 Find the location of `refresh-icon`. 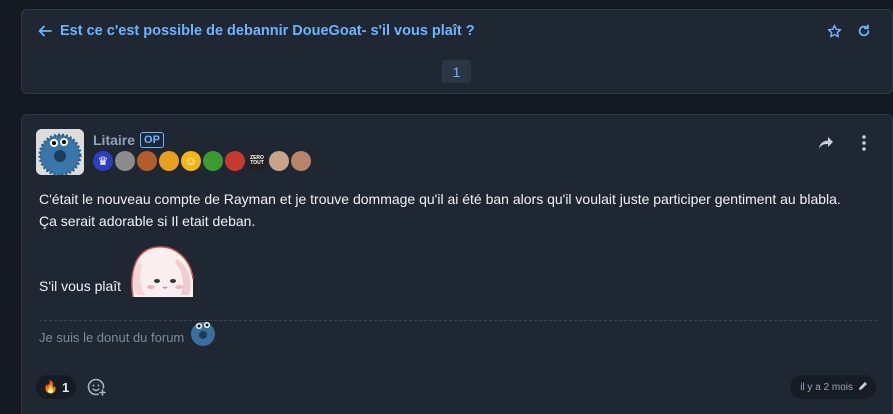

refresh-icon is located at coordinates (864, 31).